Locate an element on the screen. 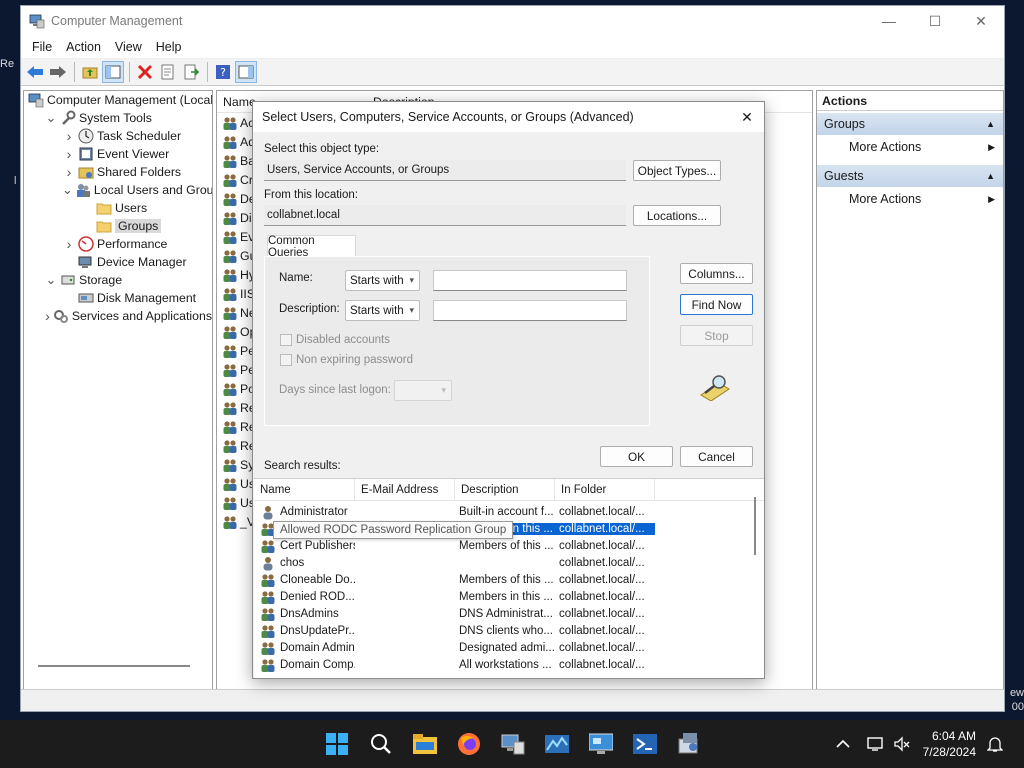  column-description: Description is located at coordinates (505, 490).